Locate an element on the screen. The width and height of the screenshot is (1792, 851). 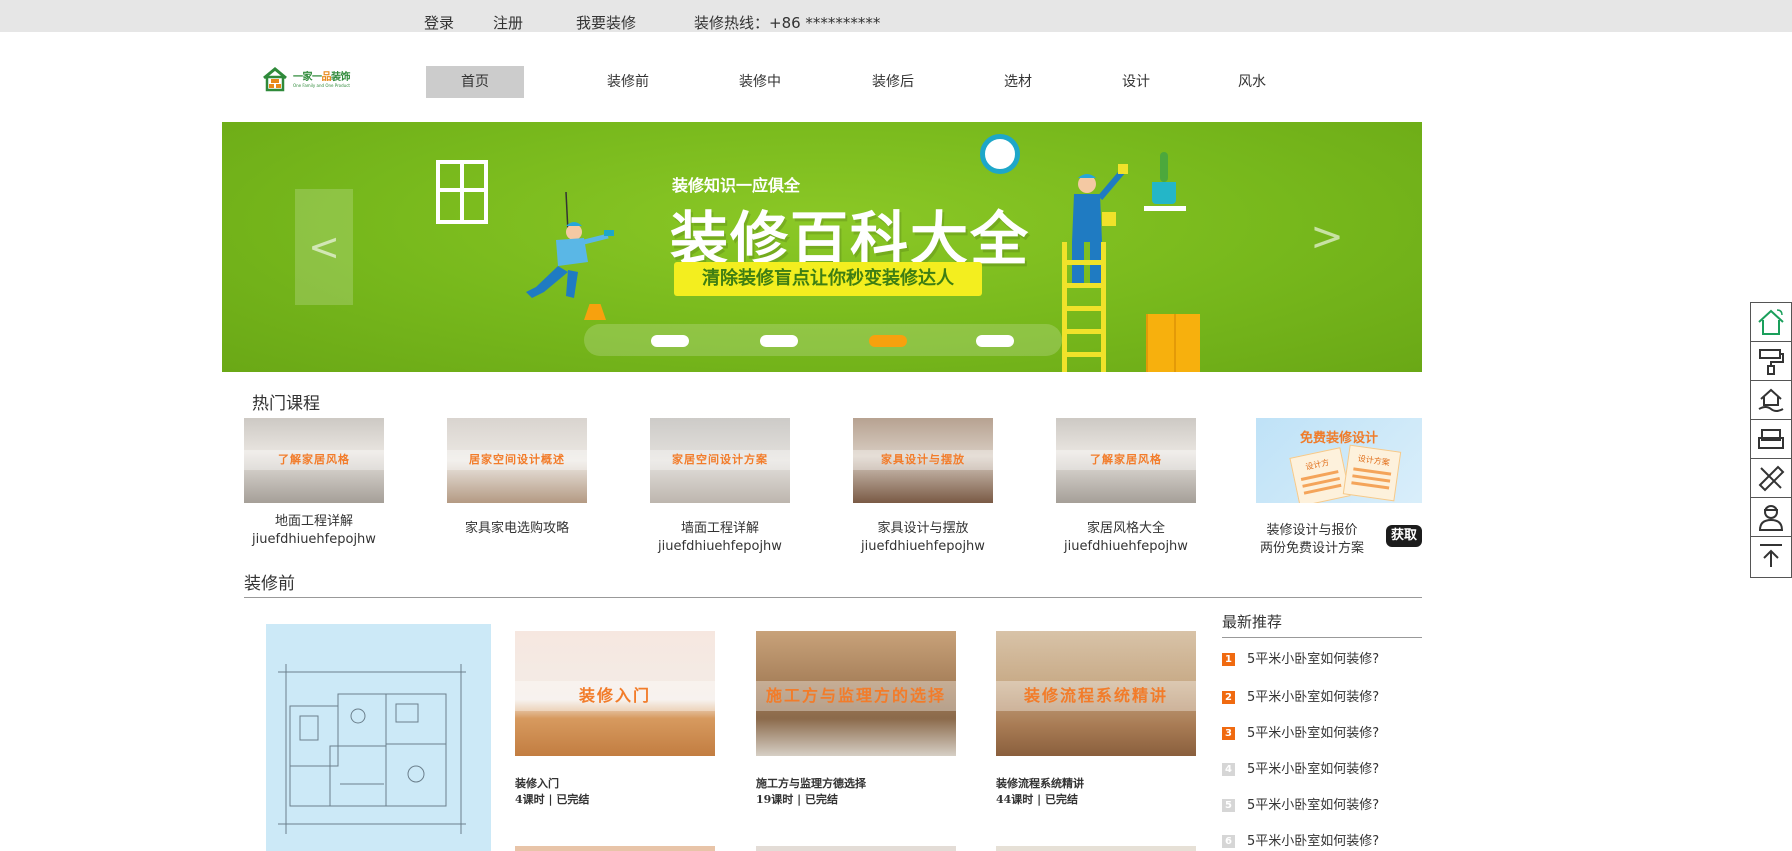
sofa-icon is located at coordinates (1771, 439).